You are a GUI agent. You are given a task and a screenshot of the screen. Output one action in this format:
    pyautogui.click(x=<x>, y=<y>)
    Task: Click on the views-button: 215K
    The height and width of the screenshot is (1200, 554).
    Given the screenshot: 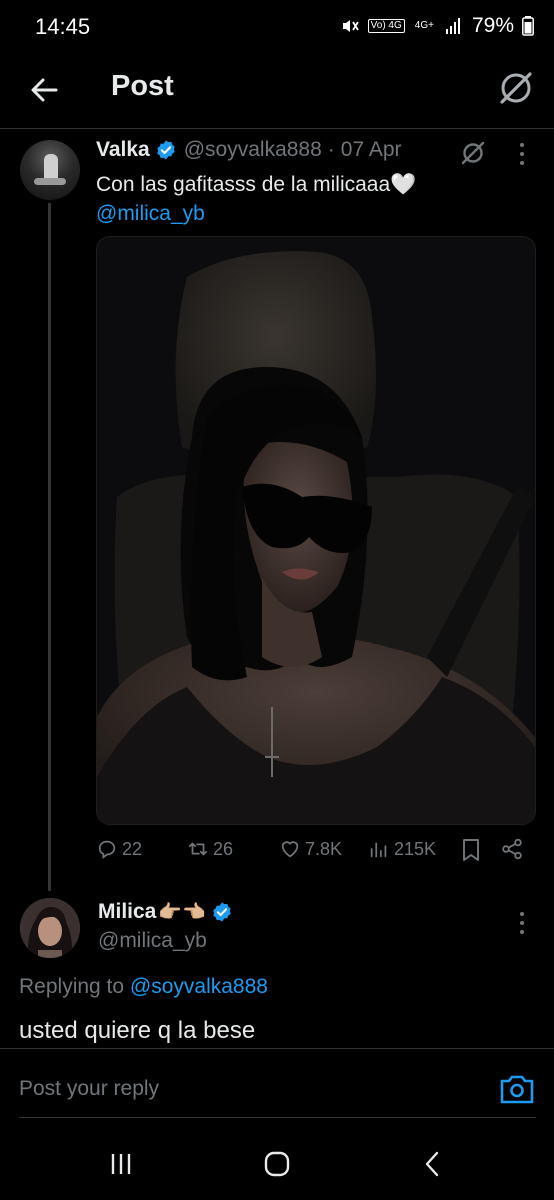 What is the action you would take?
    pyautogui.click(x=402, y=849)
    